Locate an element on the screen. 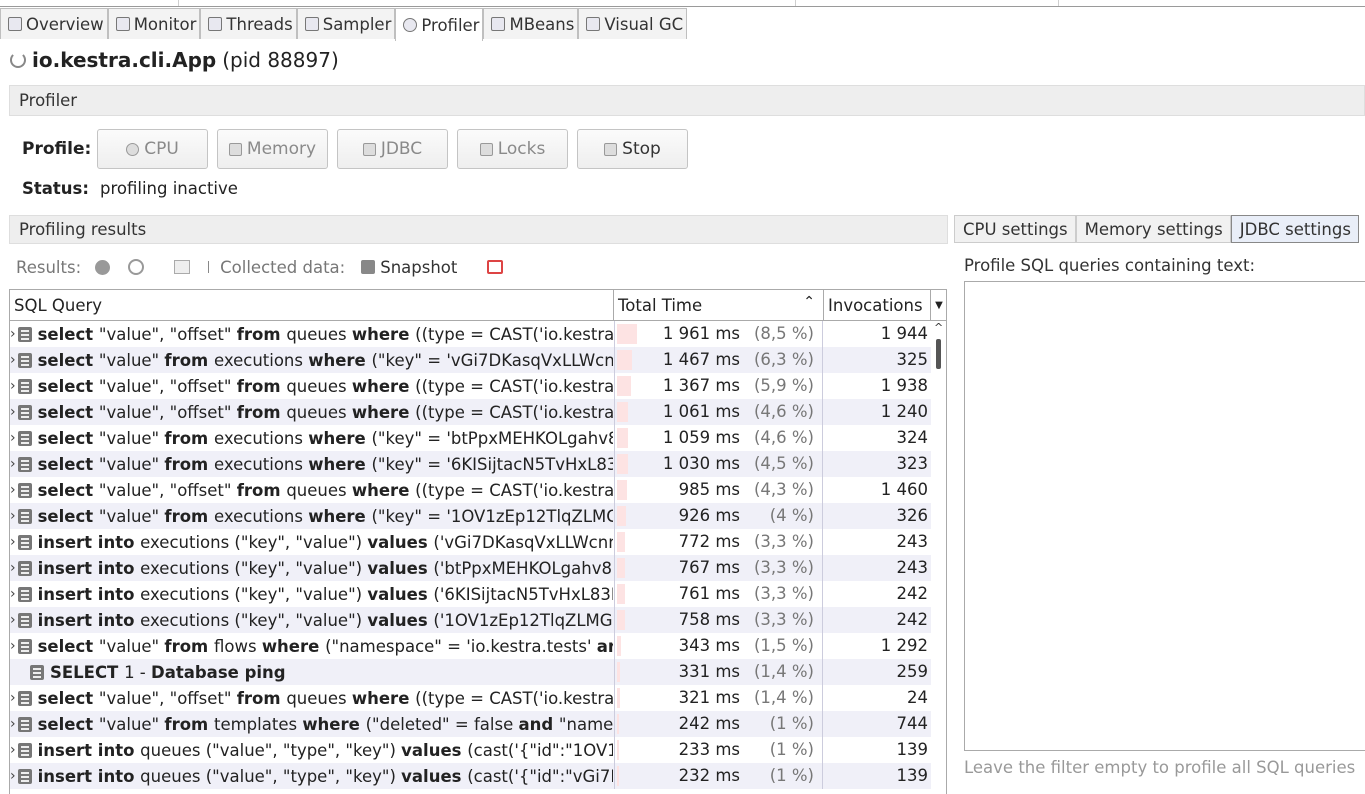 This screenshot has height=794, width=1365. refresh-icon is located at coordinates (136, 267).